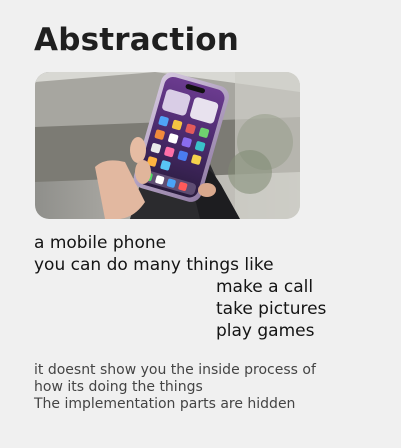  I want to click on note-line-2: how its doing the things, so click(118, 387).